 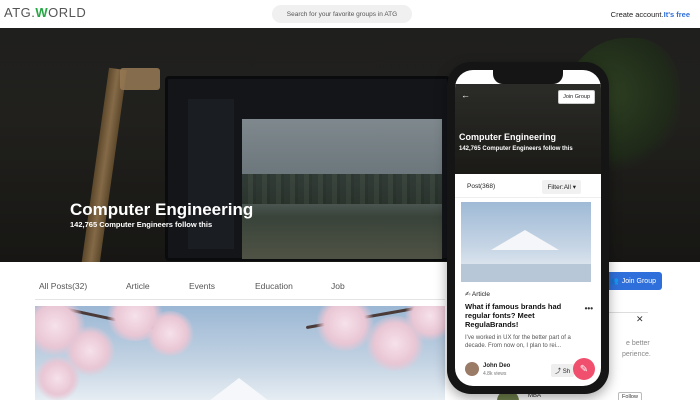 I want to click on author-name: John Deo, so click(x=496, y=366).